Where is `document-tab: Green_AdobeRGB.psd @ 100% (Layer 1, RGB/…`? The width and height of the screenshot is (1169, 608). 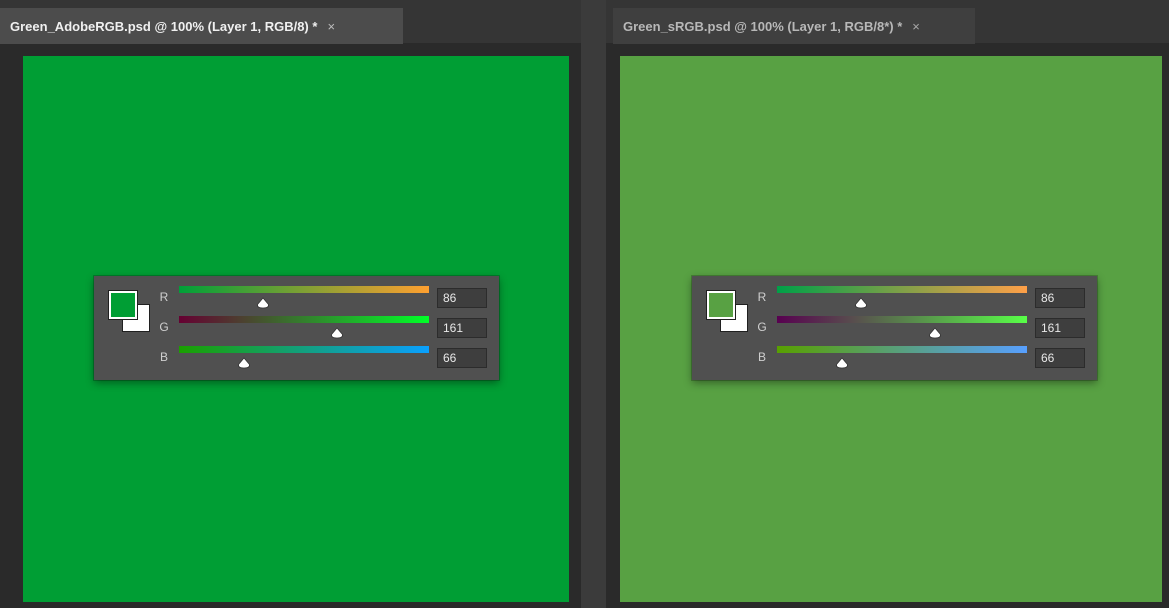
document-tab: Green_AdobeRGB.psd @ 100% (Layer 1, RGB/… is located at coordinates (201, 26).